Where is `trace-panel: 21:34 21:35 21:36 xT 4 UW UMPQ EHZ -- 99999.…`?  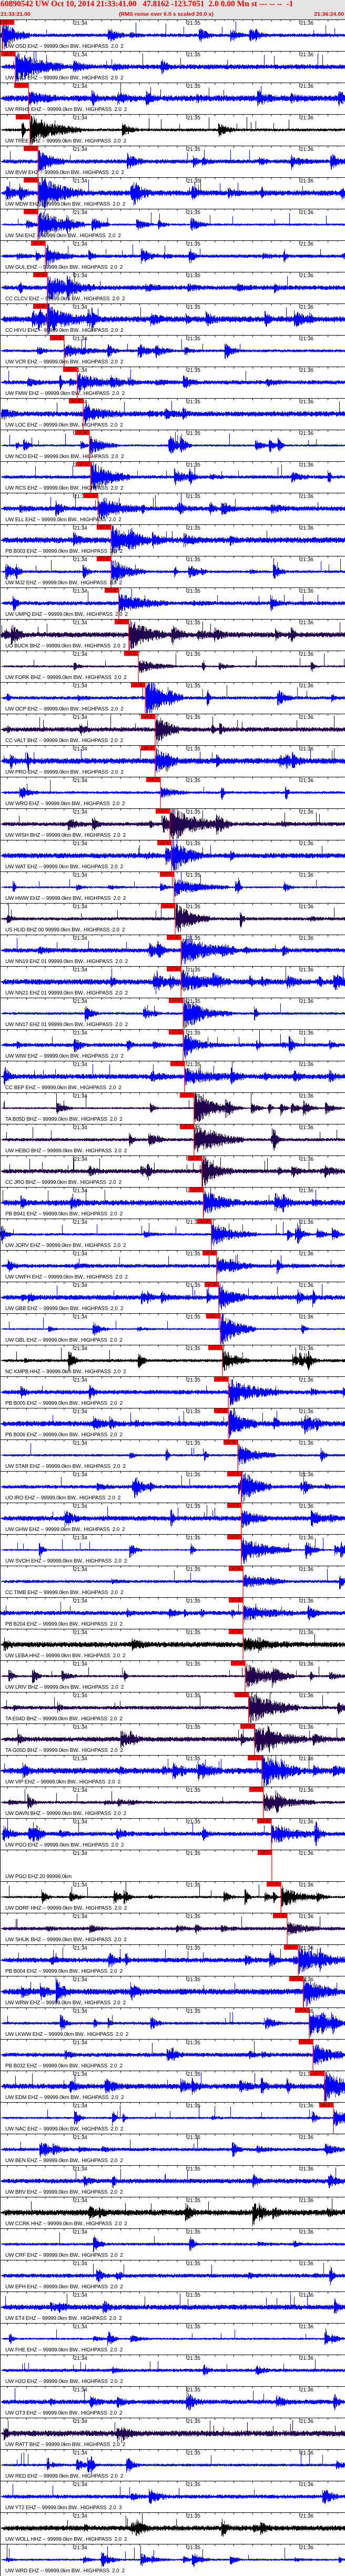
trace-panel: 21:34 21:35 21:36 xT 4 UW UMPQ EHZ -- 99999.… is located at coordinates (172, 603).